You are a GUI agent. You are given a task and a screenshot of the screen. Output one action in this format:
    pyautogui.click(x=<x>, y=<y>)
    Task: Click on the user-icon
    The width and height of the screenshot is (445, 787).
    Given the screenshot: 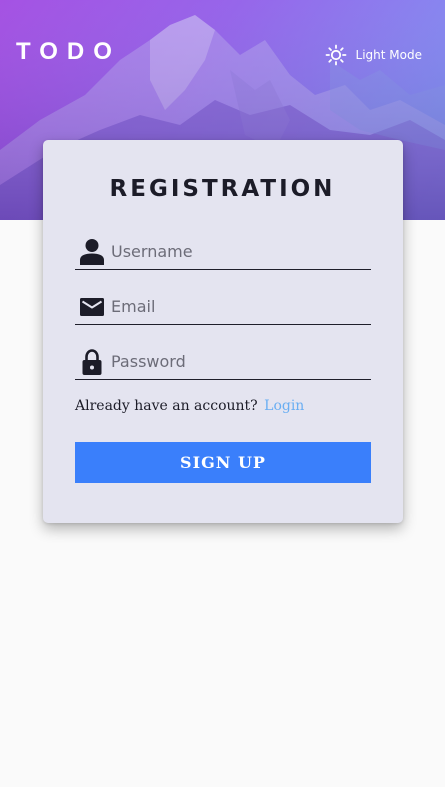 What is the action you would take?
    pyautogui.click(x=92, y=252)
    